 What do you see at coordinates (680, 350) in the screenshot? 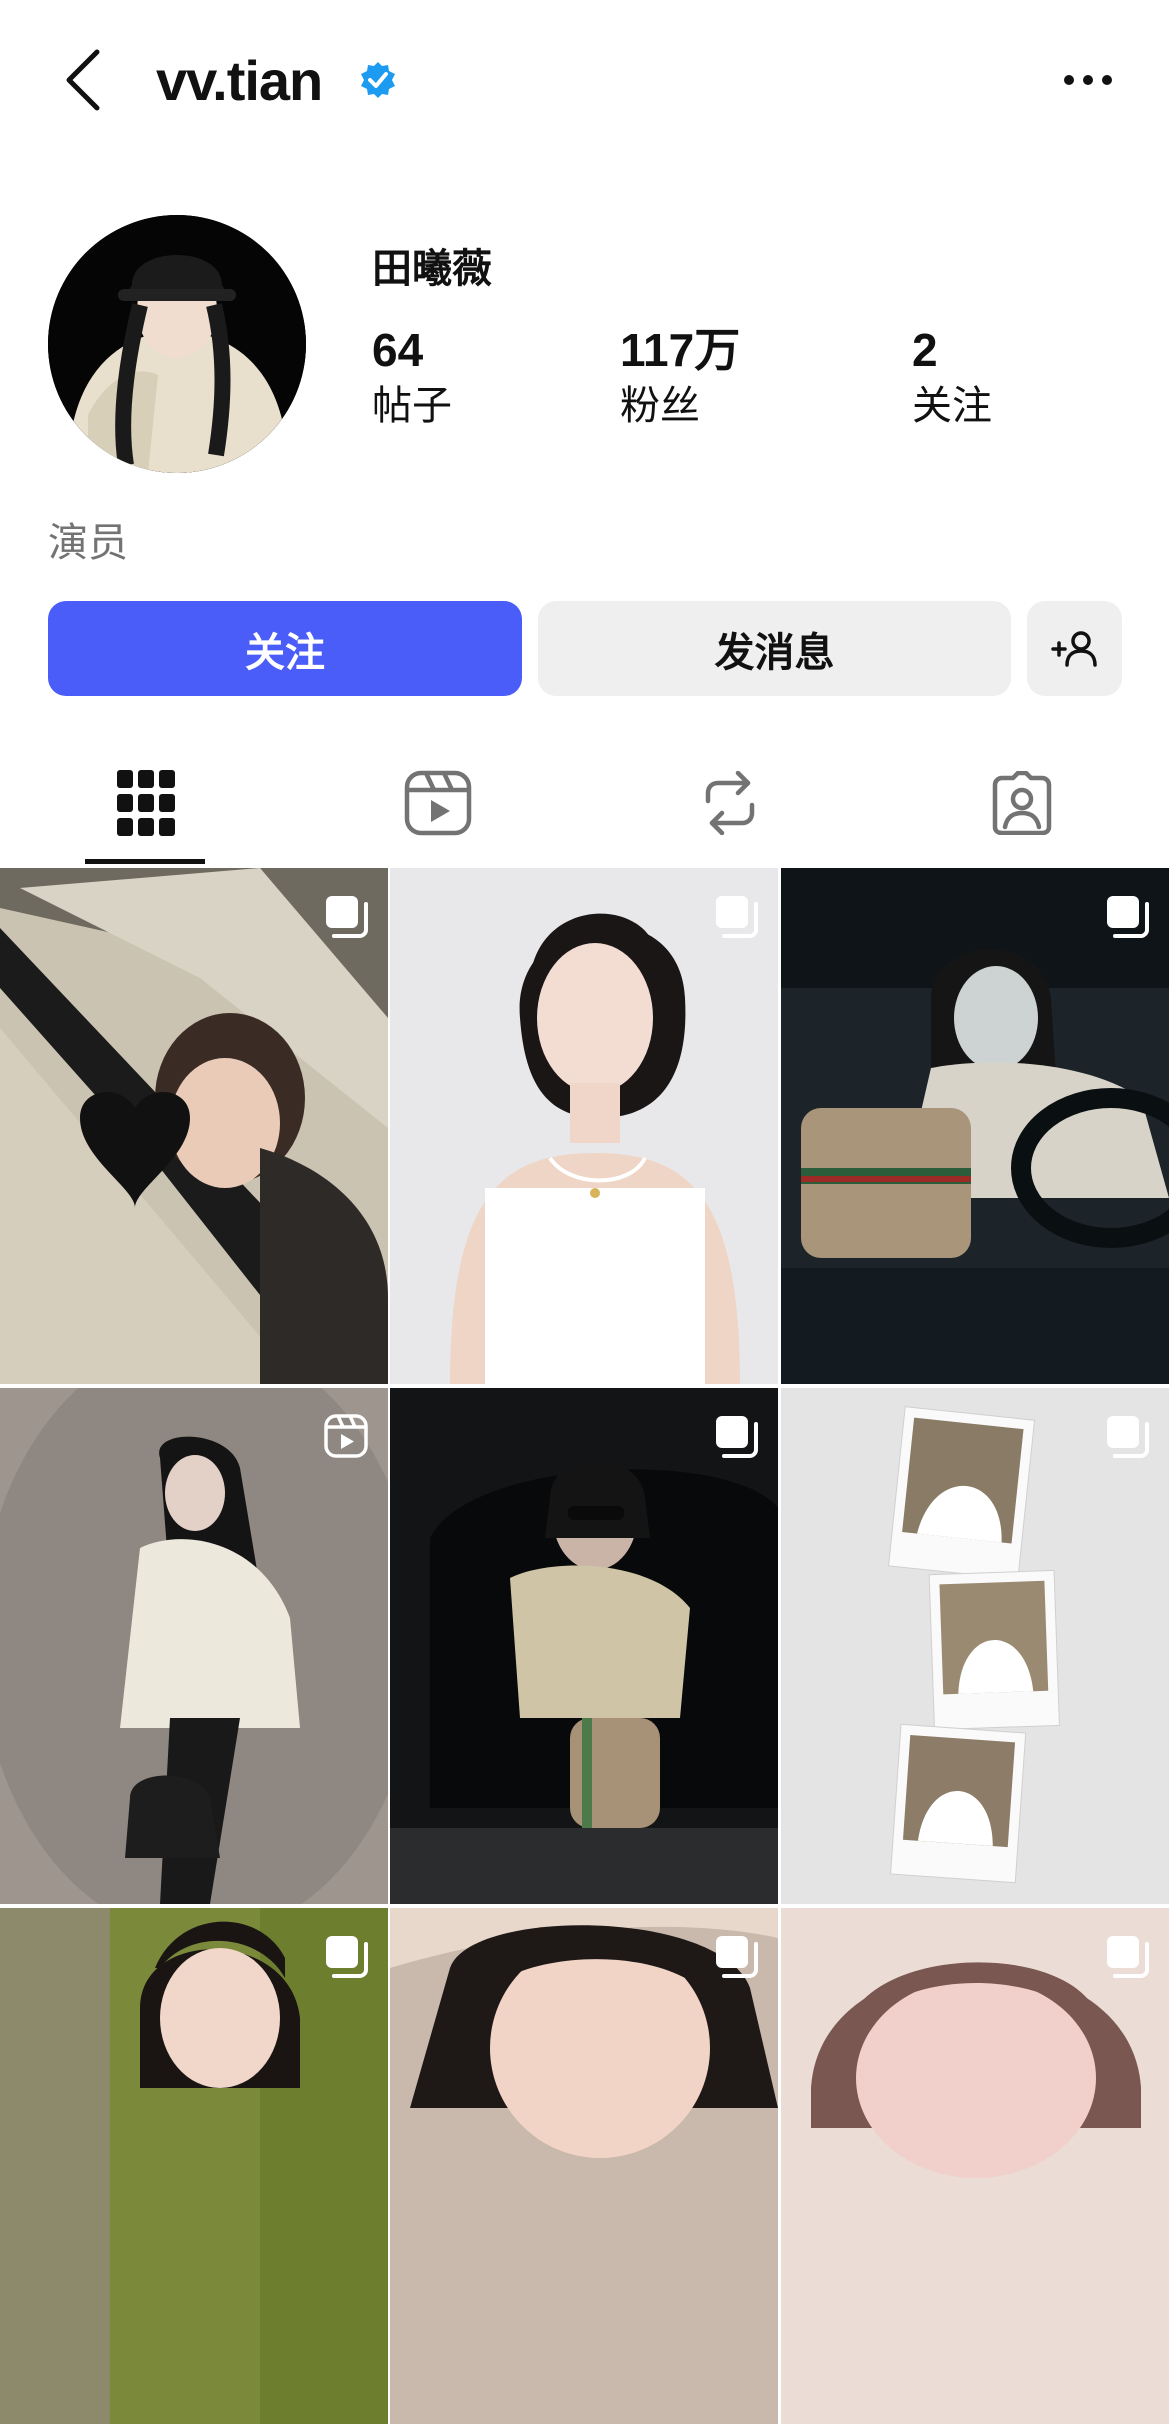
I see `stat-value: 117万` at bounding box center [680, 350].